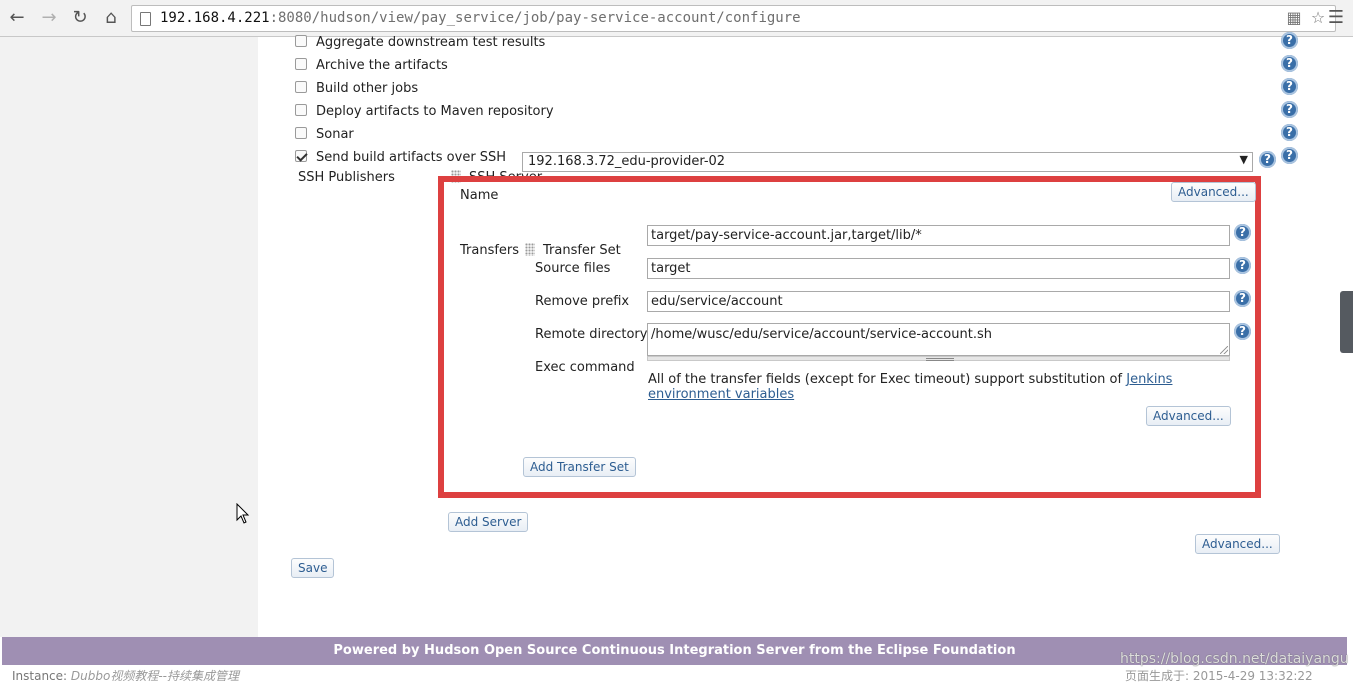 The width and height of the screenshot is (1353, 684). I want to click on drag-handle-icon, so click(530, 249).